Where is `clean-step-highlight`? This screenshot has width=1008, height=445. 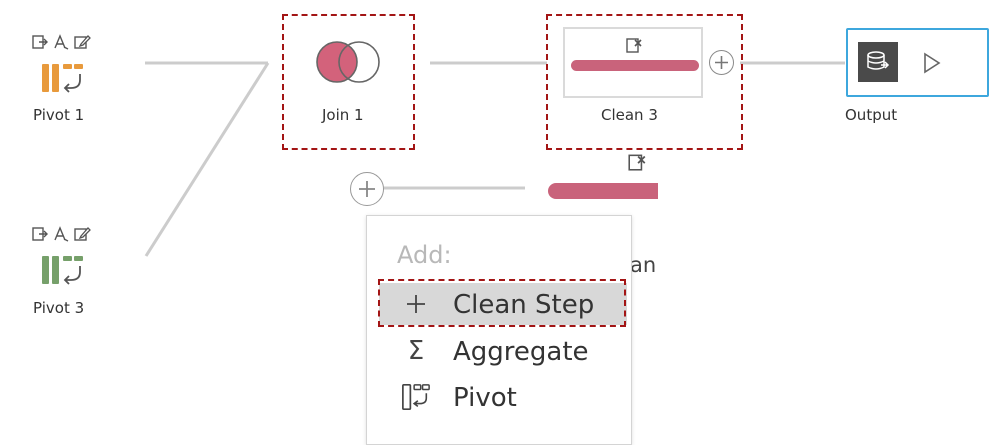 clean-step-highlight is located at coordinates (502, 303).